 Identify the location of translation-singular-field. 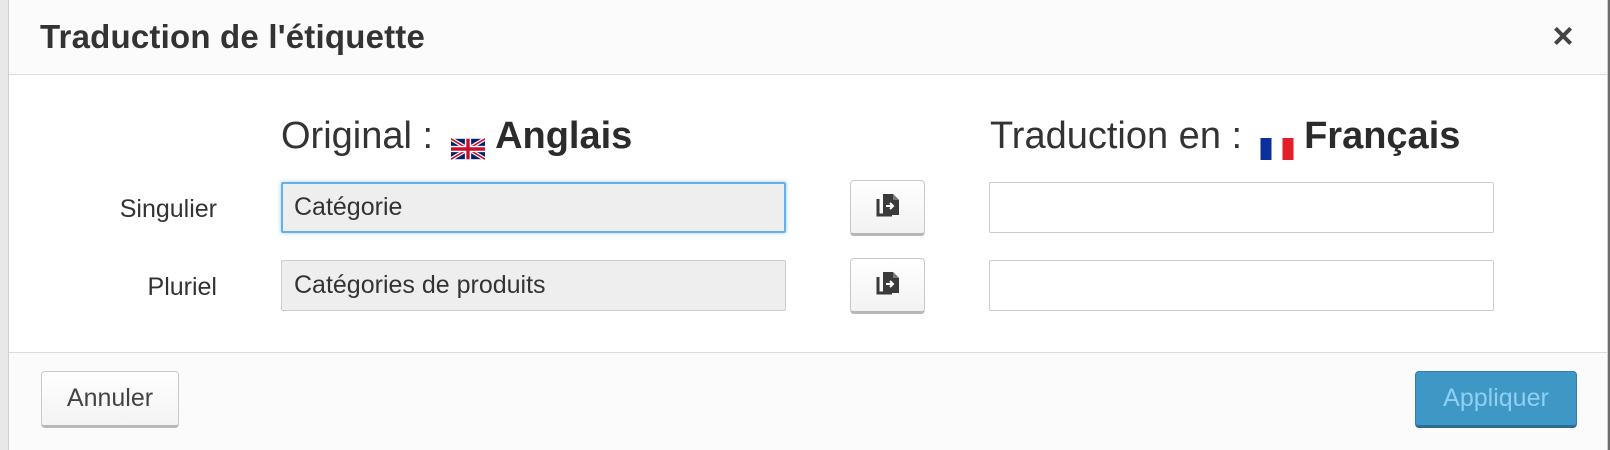
(1241, 207).